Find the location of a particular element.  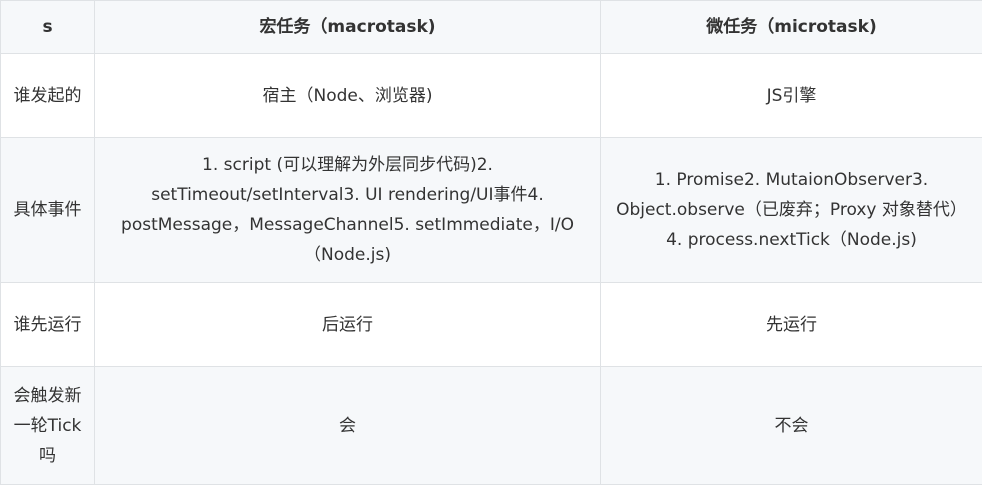

header-row: s 宏任务（macrotask) 微任务（microtask) is located at coordinates (491, 27).